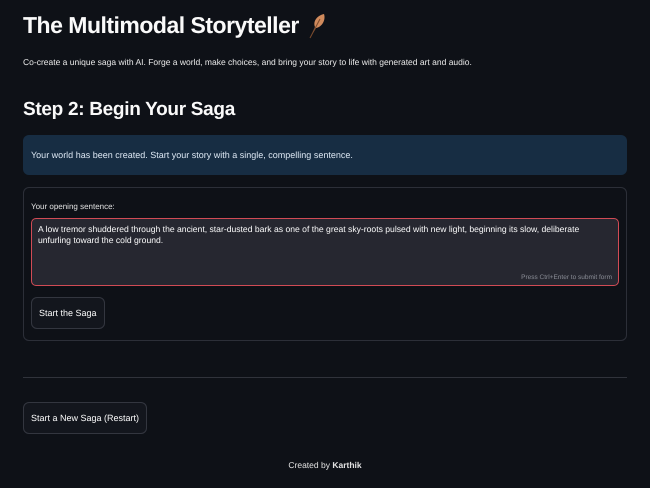  I want to click on page-subtitle: Co-create a unique saga with AI. Forge a world, make choices, and bring your story to life with generated art and audio., so click(248, 62).